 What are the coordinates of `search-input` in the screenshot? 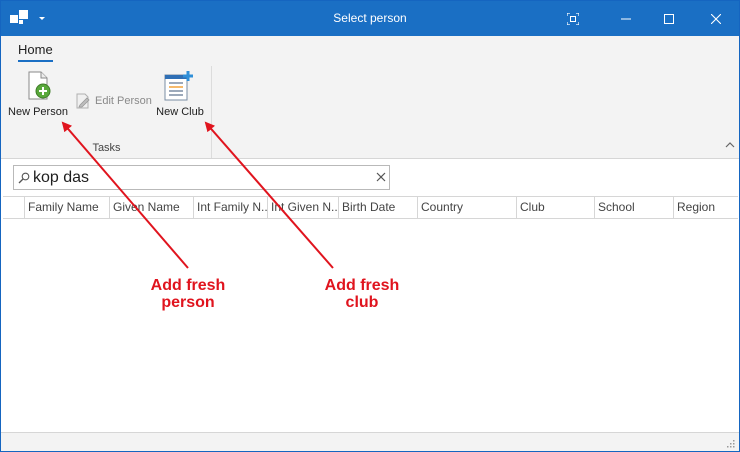 It's located at (198, 177).